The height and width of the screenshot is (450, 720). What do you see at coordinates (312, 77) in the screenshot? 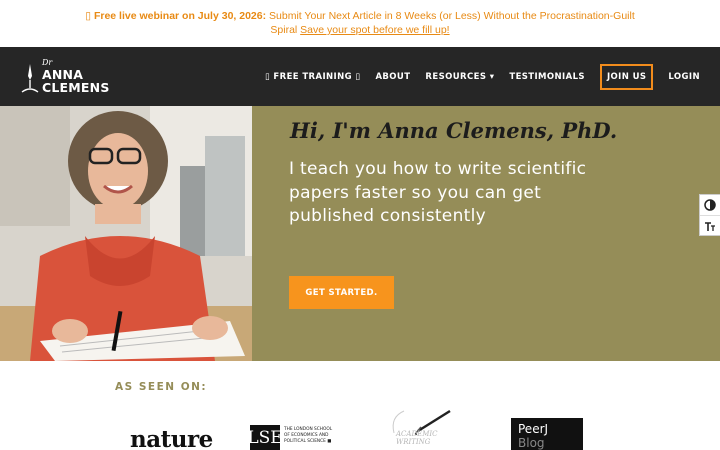
I see `nav-free-training: ▯ FREE TRAINING ▯` at bounding box center [312, 77].